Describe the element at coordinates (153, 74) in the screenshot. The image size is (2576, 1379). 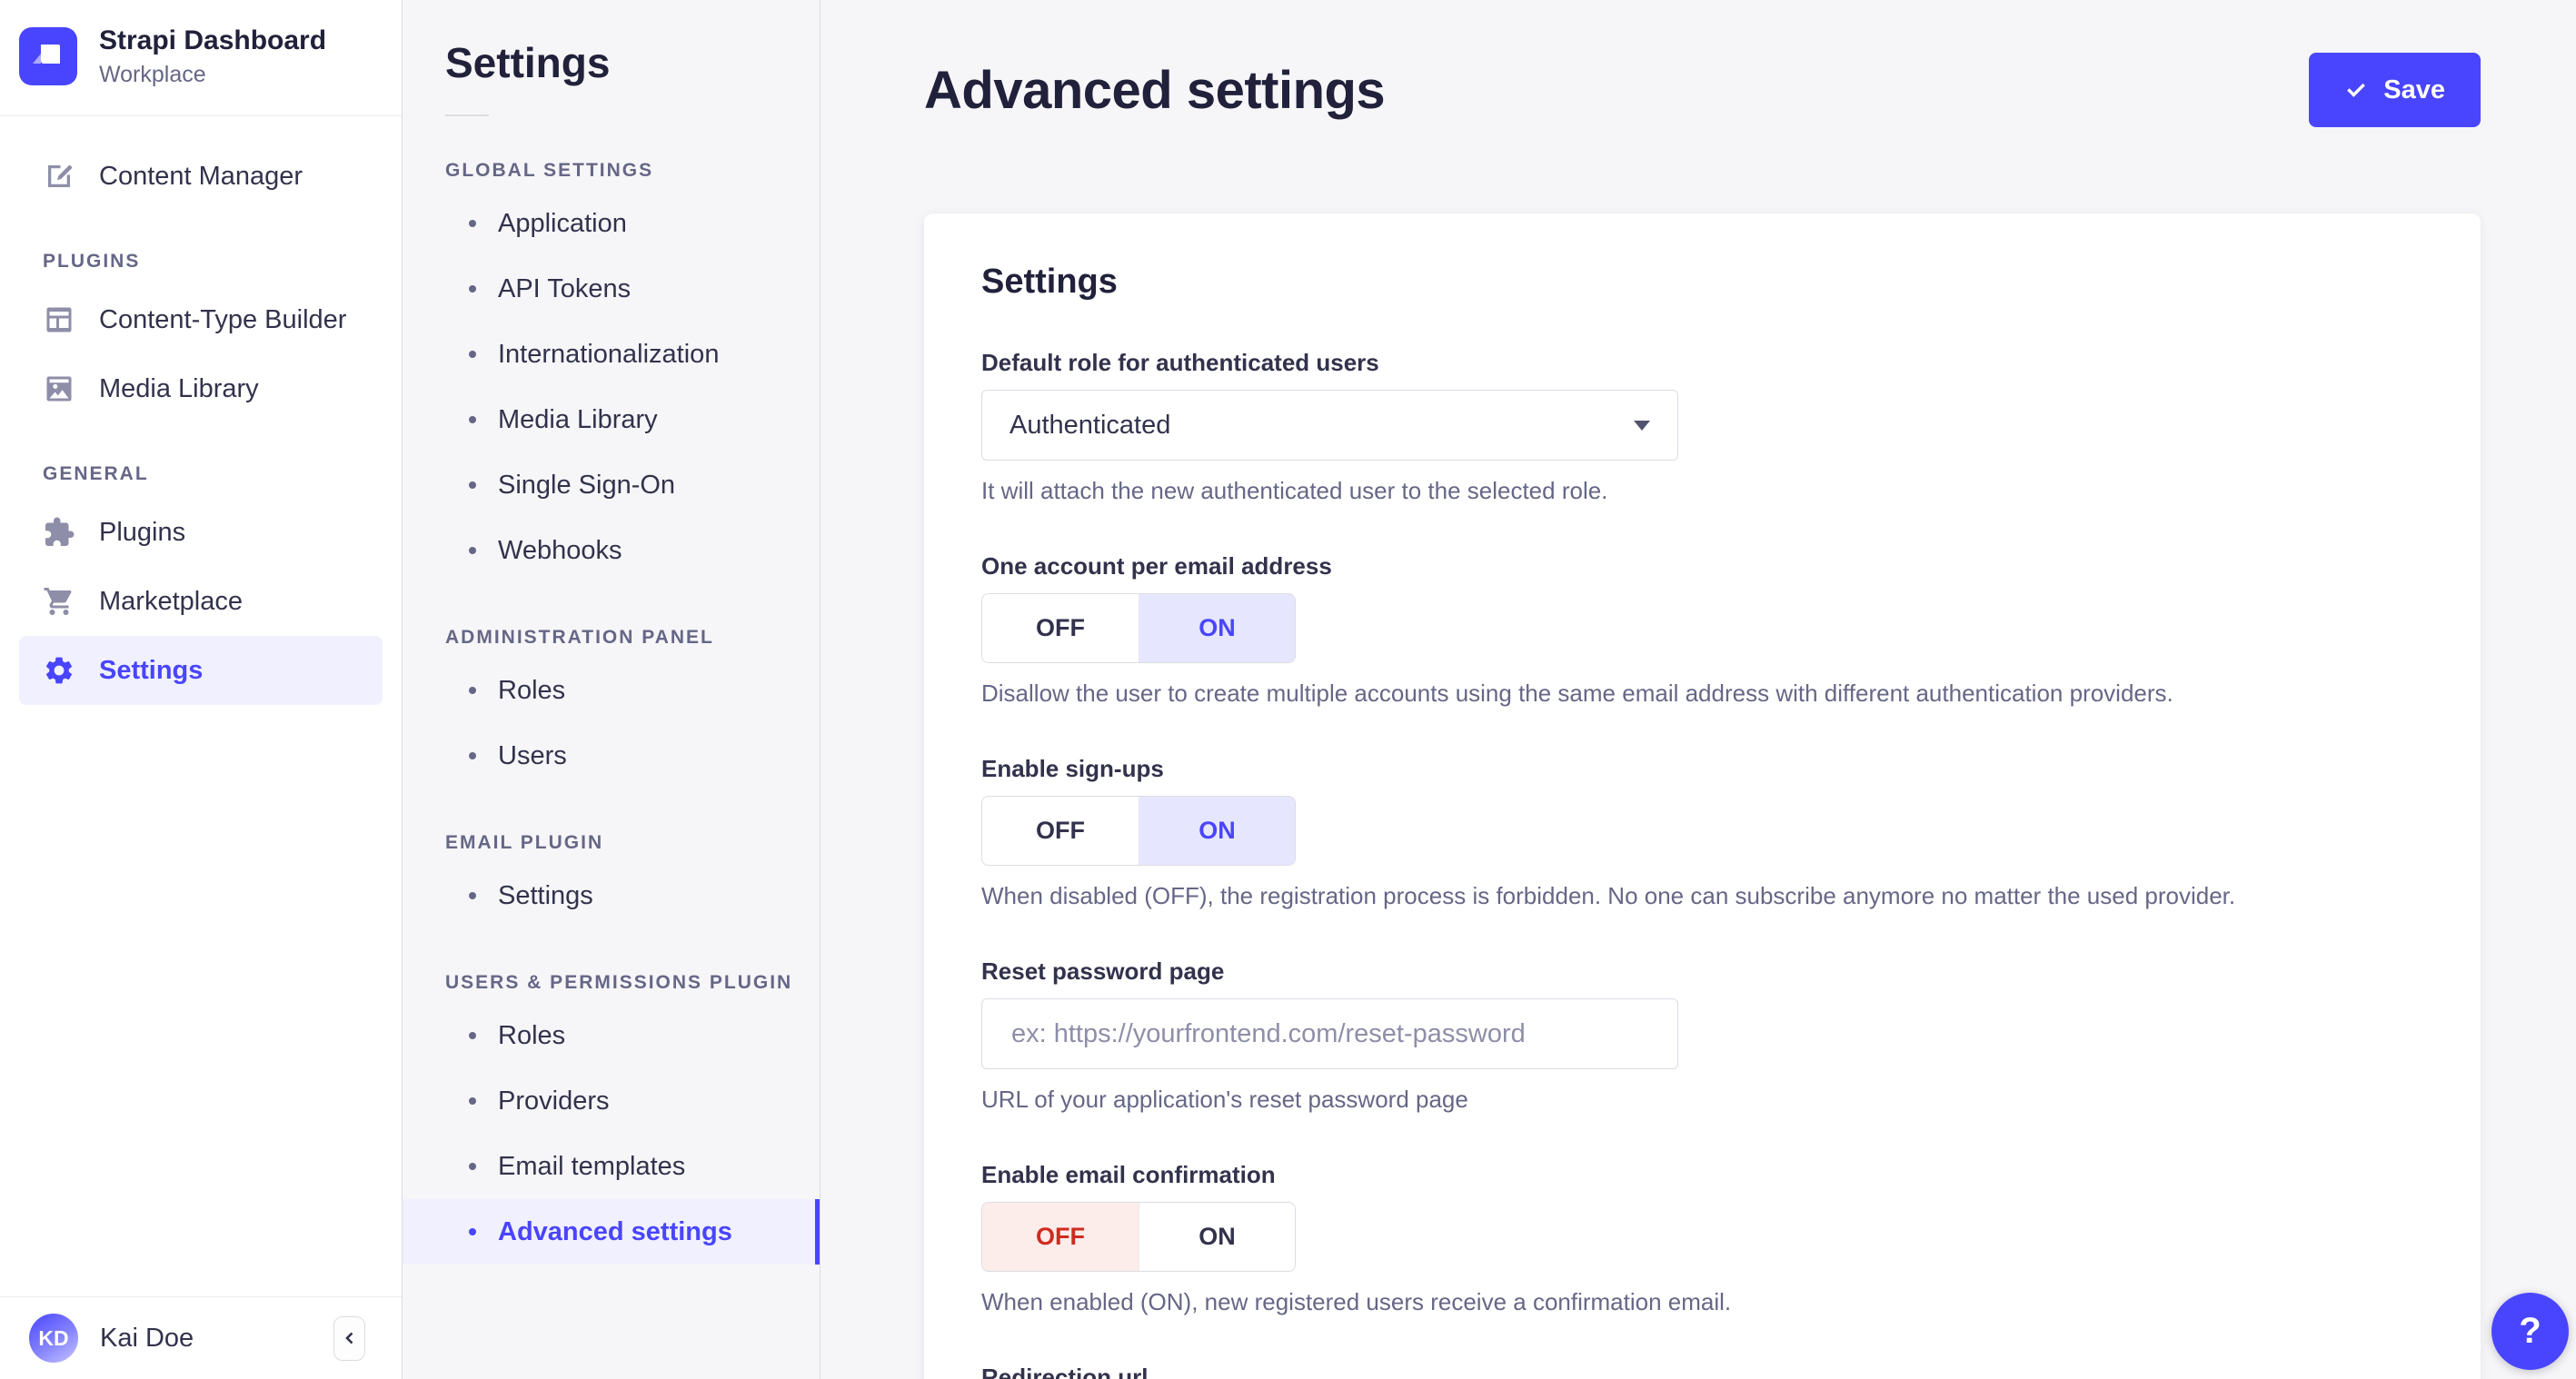
I see `workspace-subtitle: Workplace` at that location.